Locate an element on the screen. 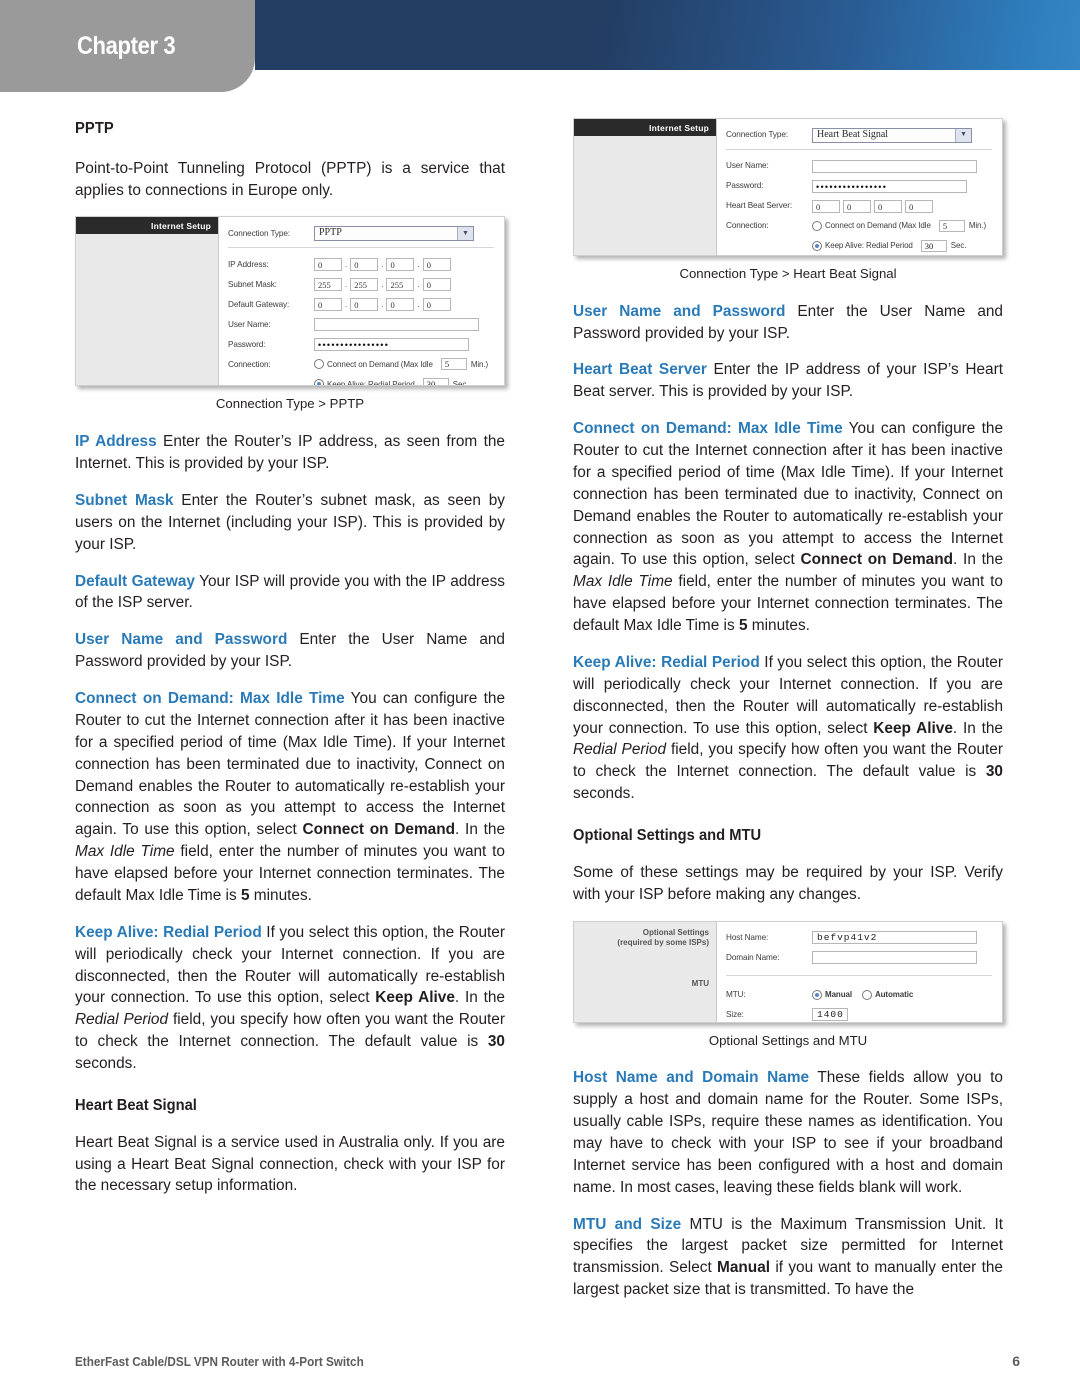 The image size is (1080, 1397). radio-mtu-manual is located at coordinates (817, 994).